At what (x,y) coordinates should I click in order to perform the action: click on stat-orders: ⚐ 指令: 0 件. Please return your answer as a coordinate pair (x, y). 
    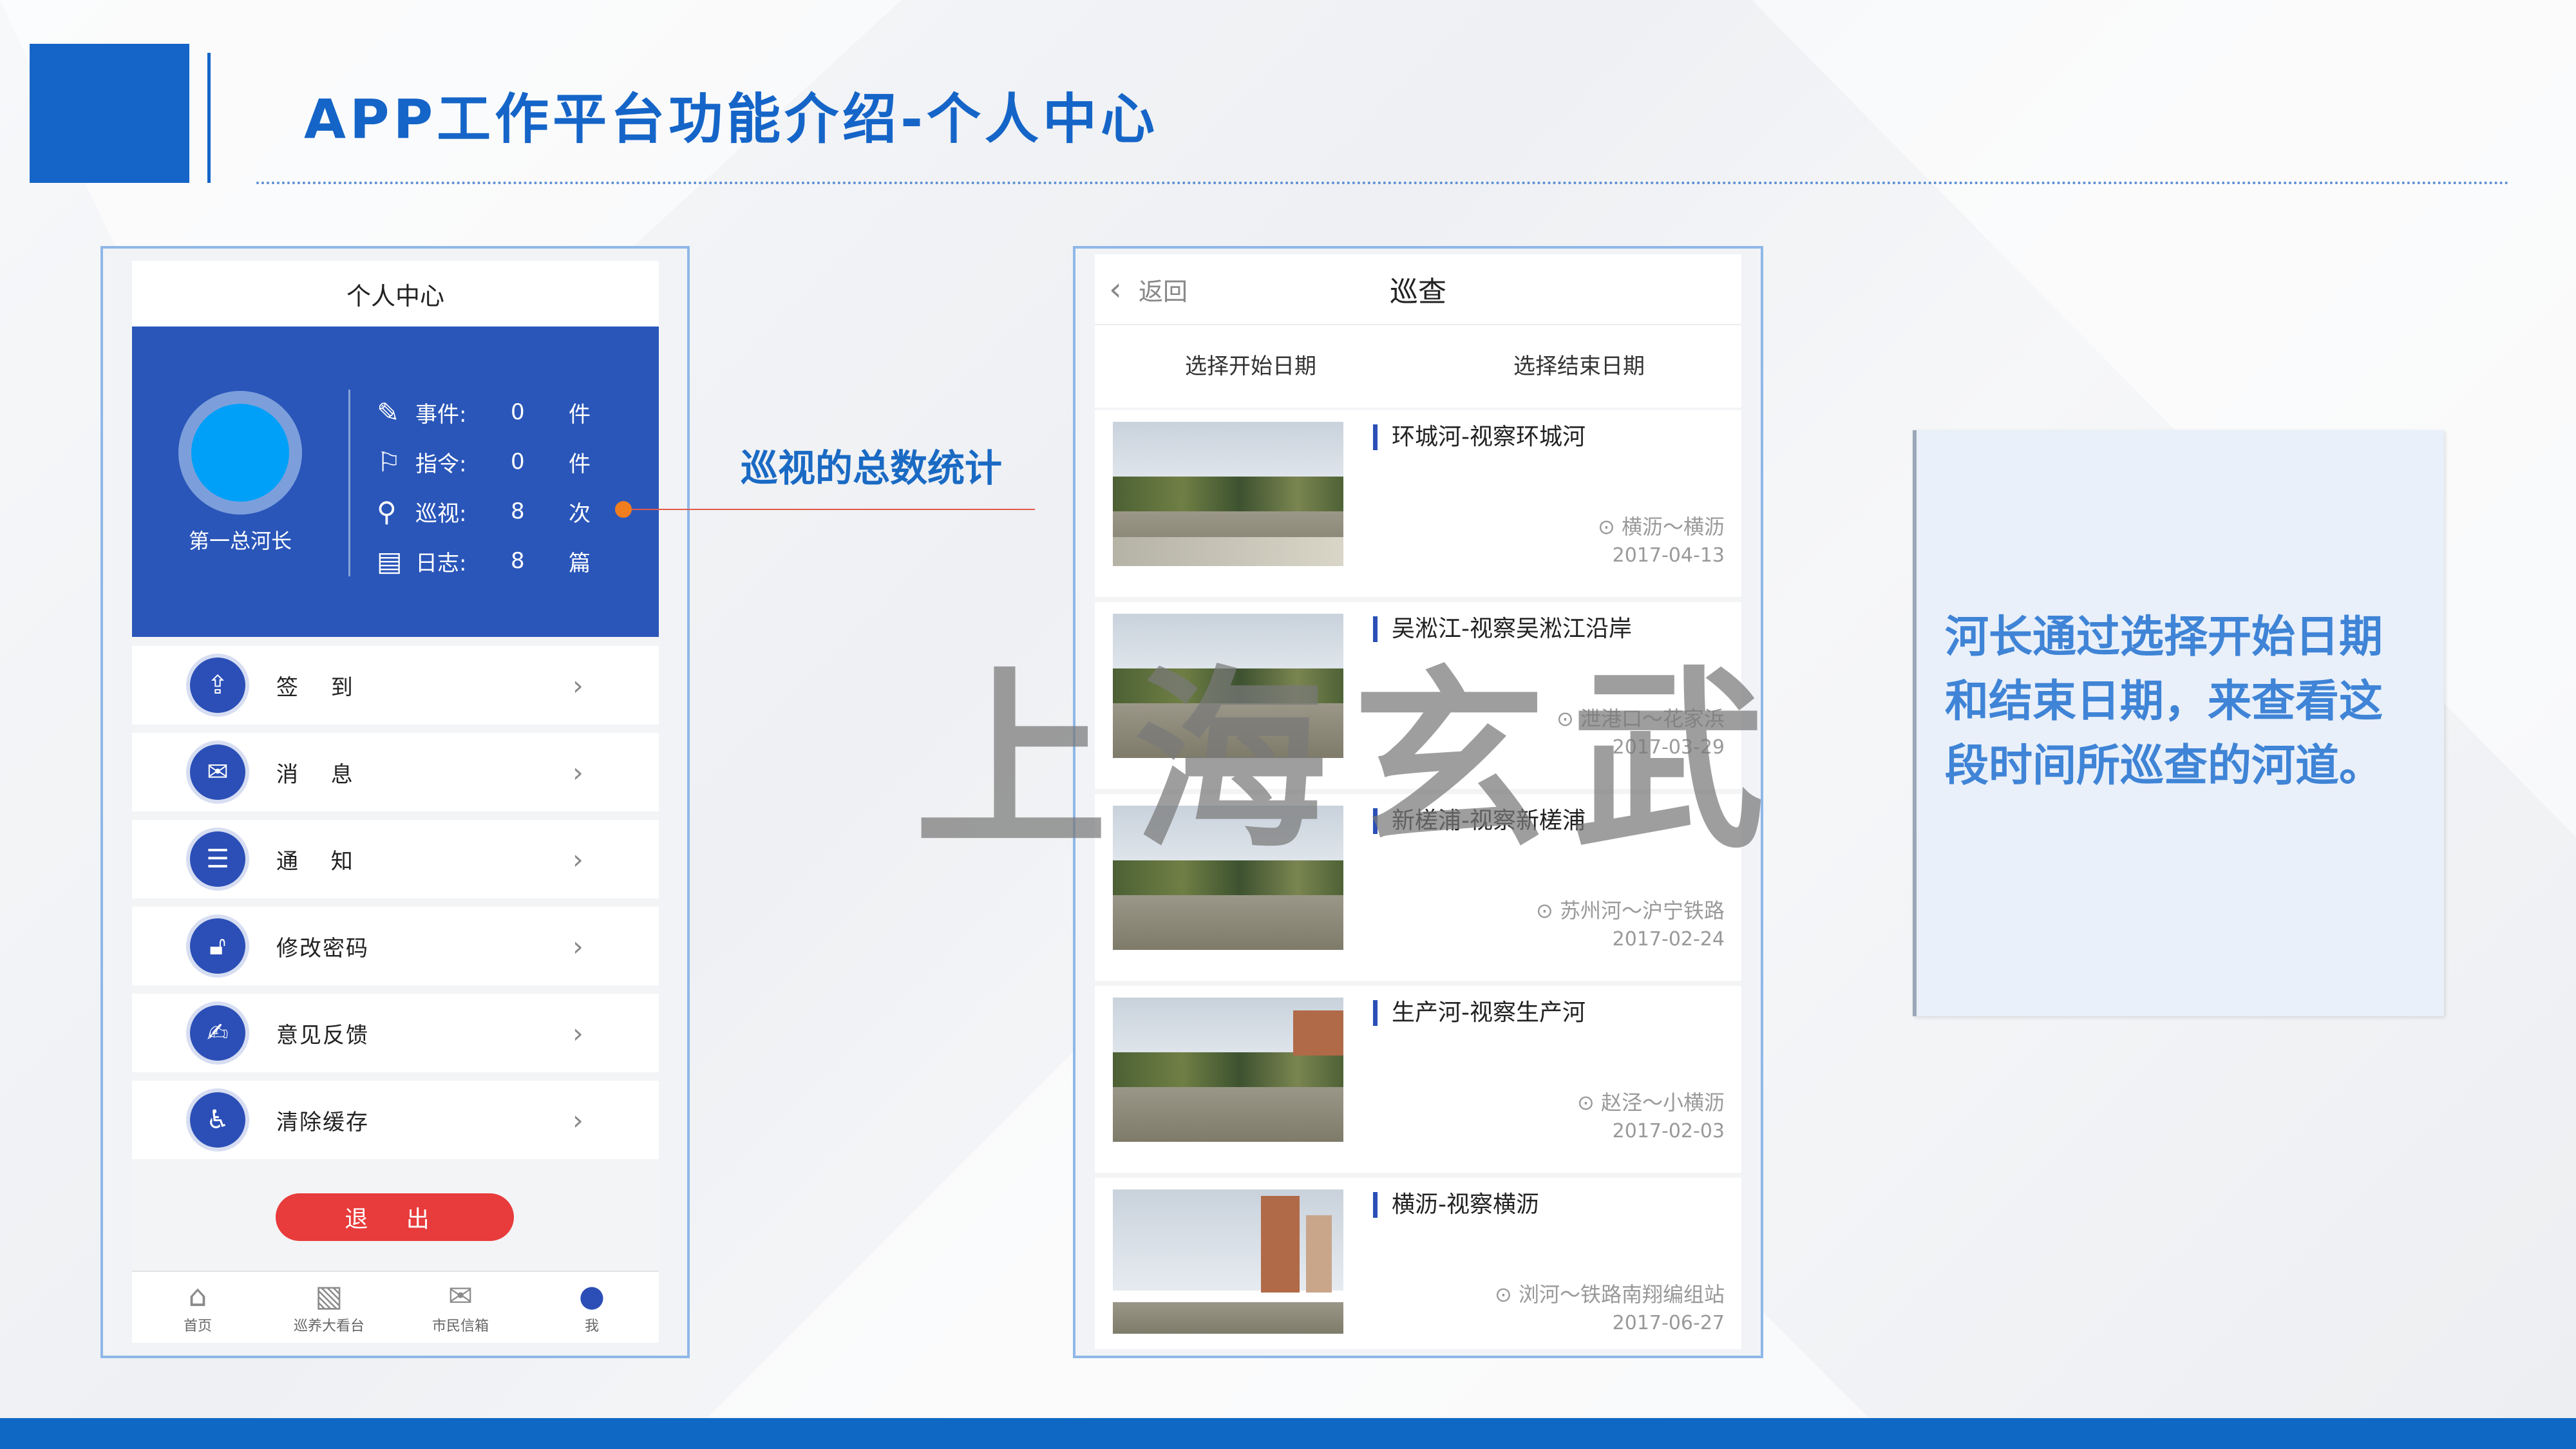
    Looking at the image, I should click on (506, 462).